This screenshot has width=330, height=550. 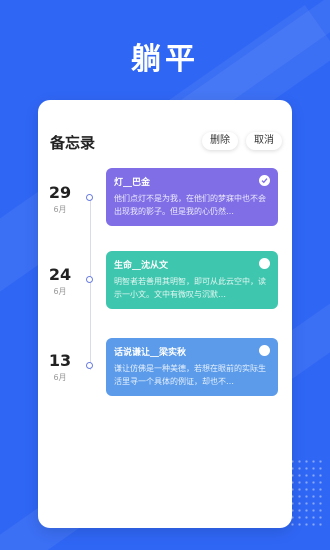 I want to click on note-date: 13 6月, so click(x=60, y=367).